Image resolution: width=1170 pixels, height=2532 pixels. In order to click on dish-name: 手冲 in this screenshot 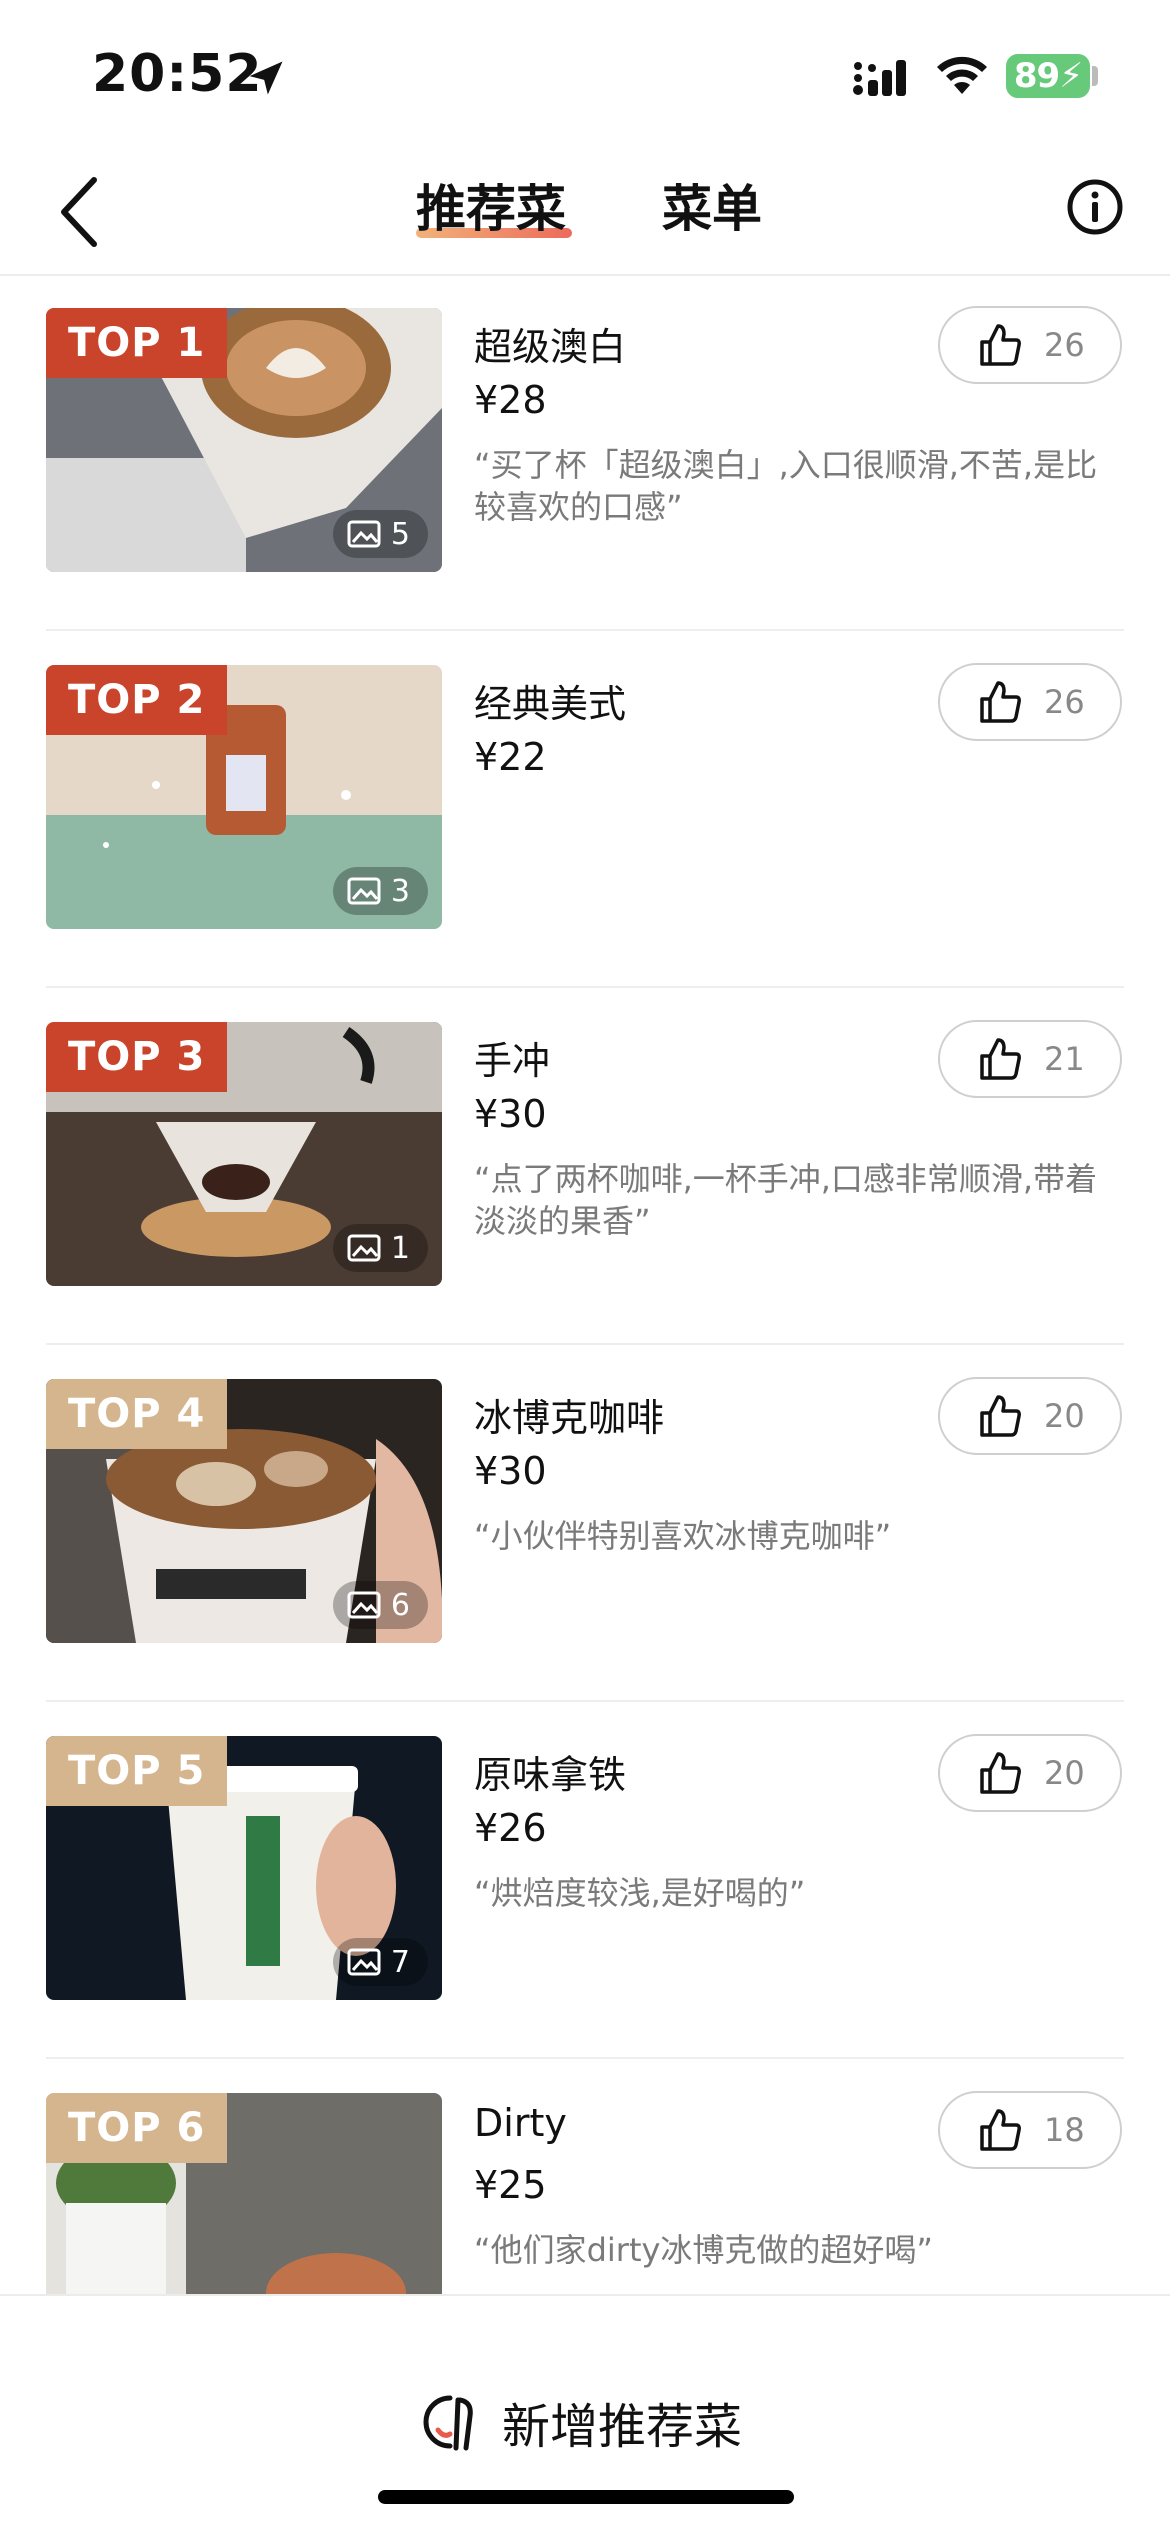, I will do `click(512, 1061)`.